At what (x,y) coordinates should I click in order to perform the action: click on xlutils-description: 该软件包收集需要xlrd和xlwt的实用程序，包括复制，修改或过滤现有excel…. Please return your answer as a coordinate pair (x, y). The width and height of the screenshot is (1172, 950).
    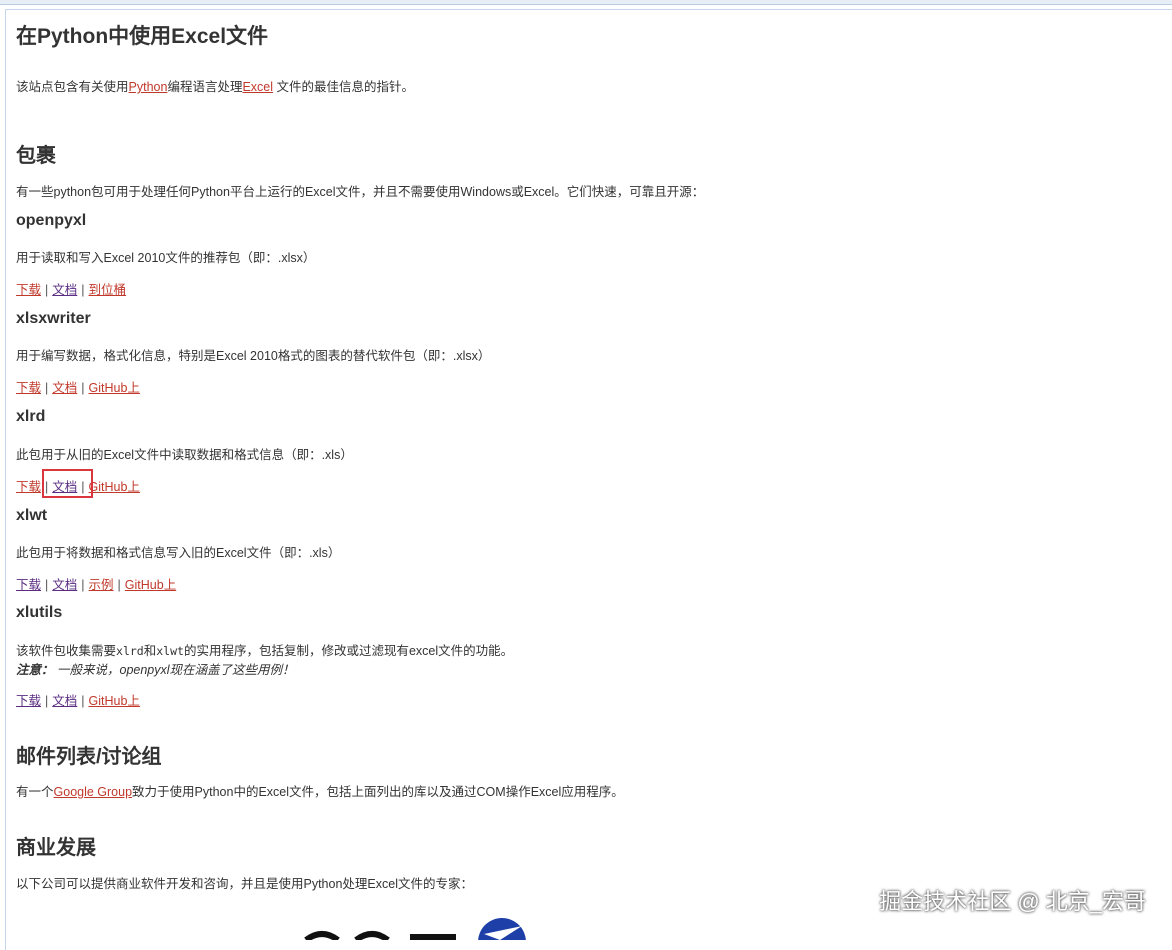
    Looking at the image, I should click on (264, 649).